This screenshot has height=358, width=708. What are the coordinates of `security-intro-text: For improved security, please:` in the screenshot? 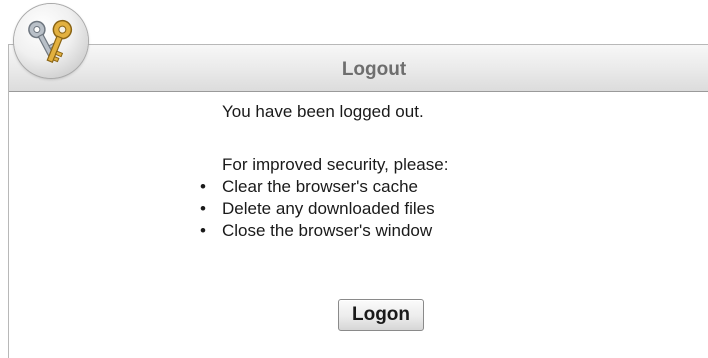 It's located at (335, 164).